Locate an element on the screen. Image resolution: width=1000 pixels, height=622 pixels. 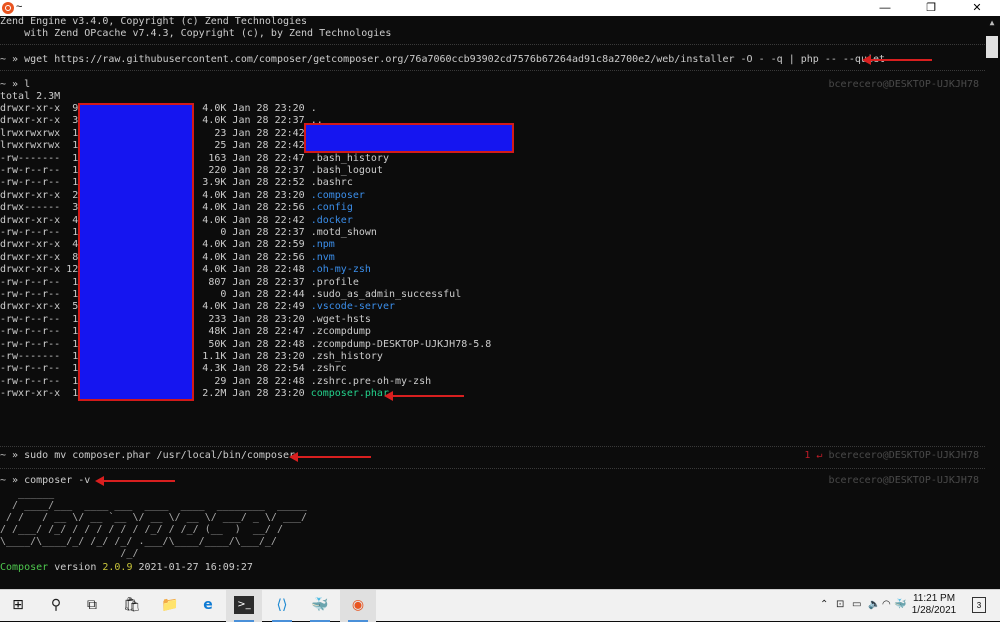
clock-date: 1/28/2021 is located at coordinates (934, 610).